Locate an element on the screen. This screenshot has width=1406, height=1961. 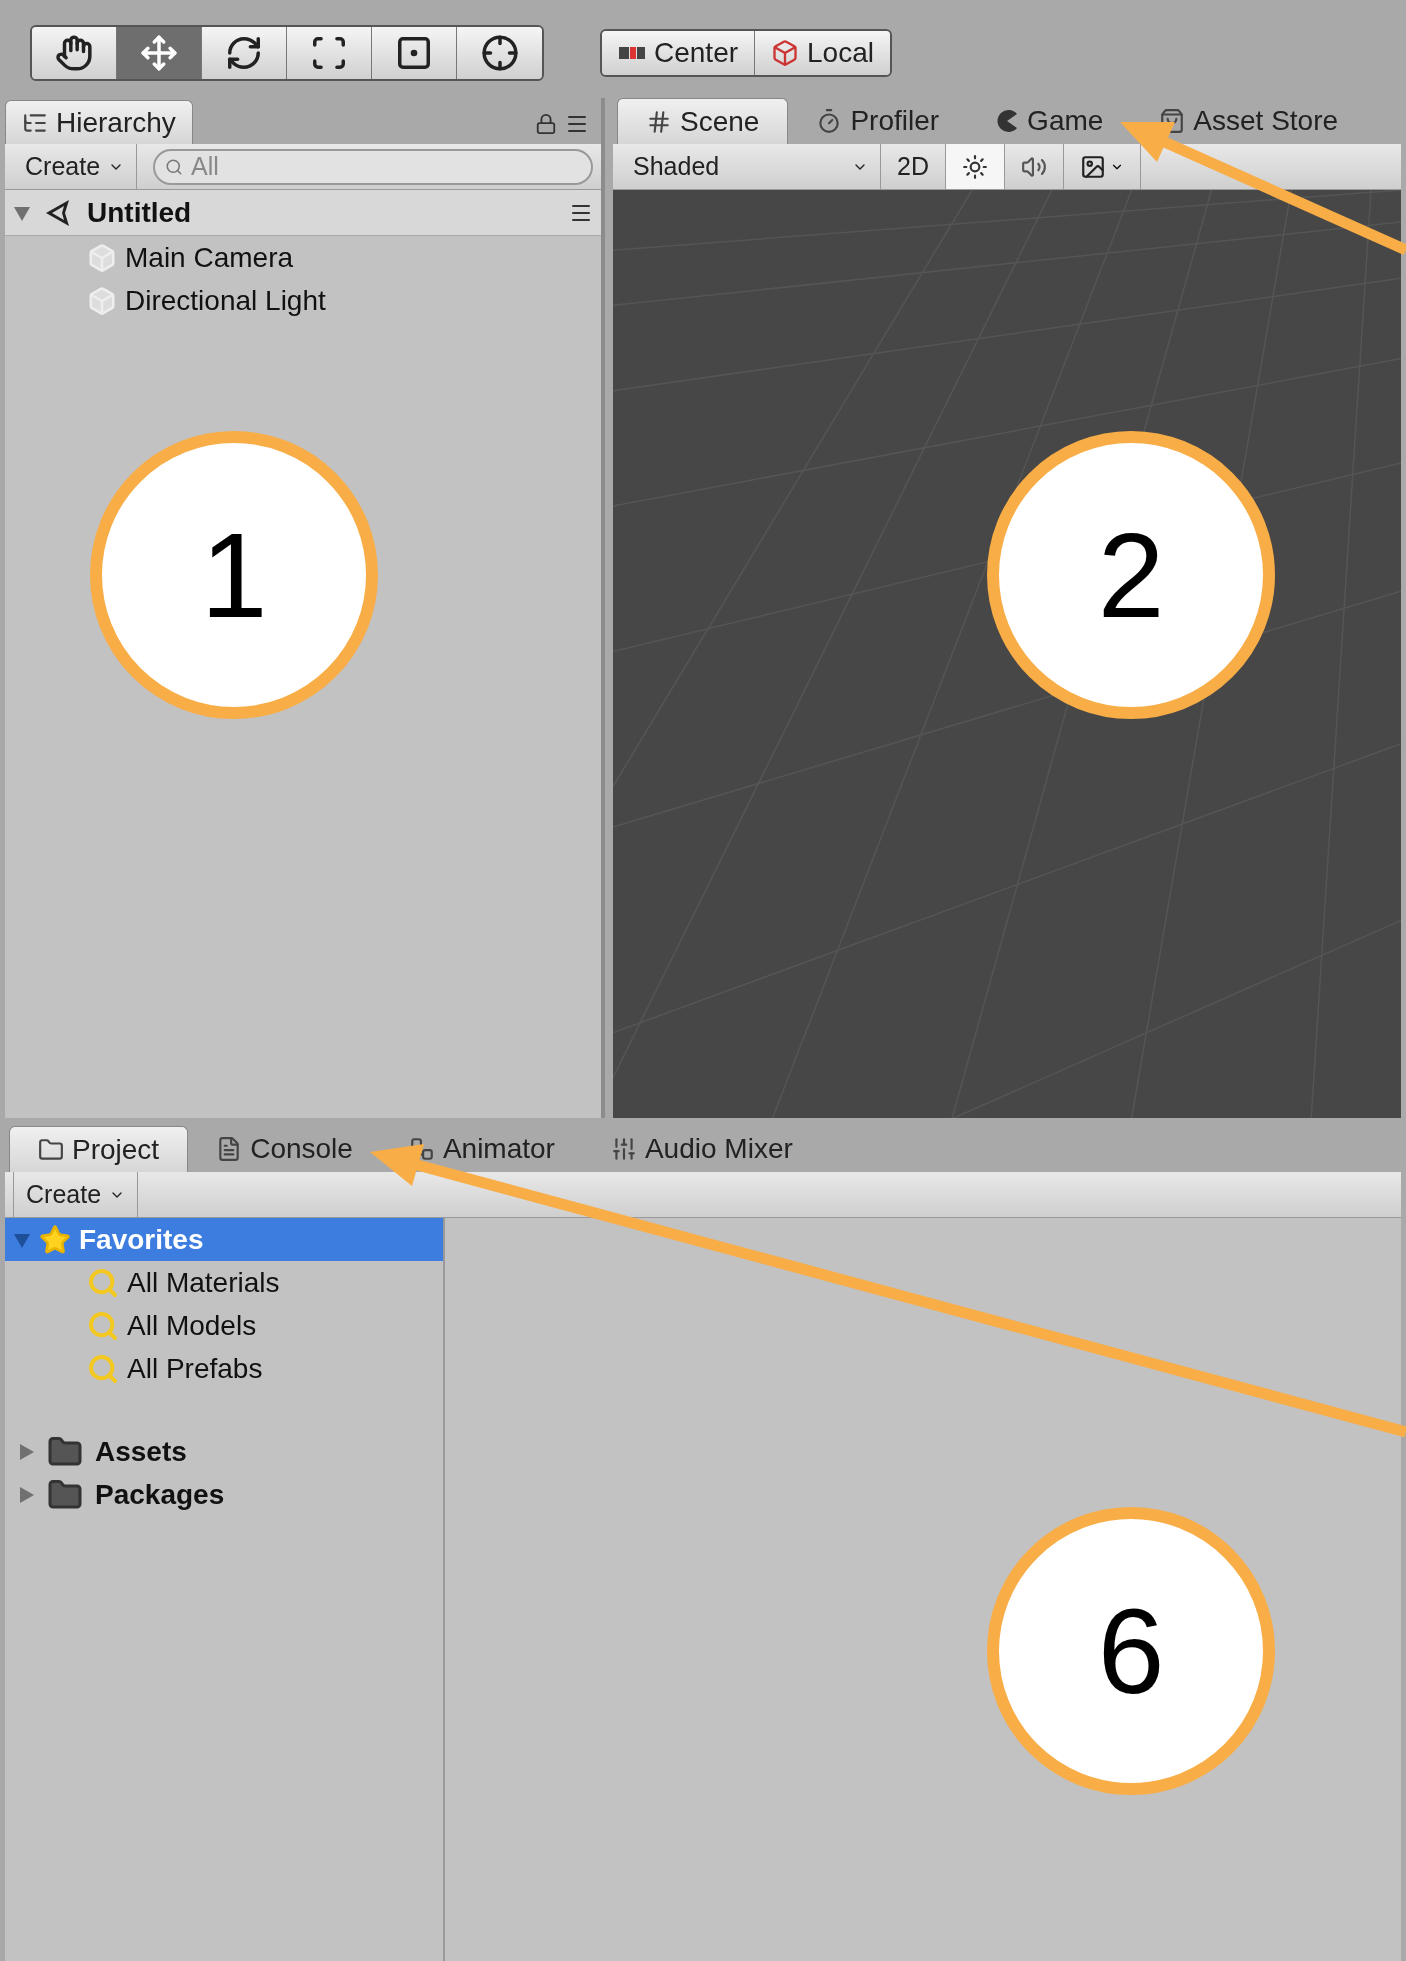
mode-toggle: 2D is located at coordinates (913, 166).